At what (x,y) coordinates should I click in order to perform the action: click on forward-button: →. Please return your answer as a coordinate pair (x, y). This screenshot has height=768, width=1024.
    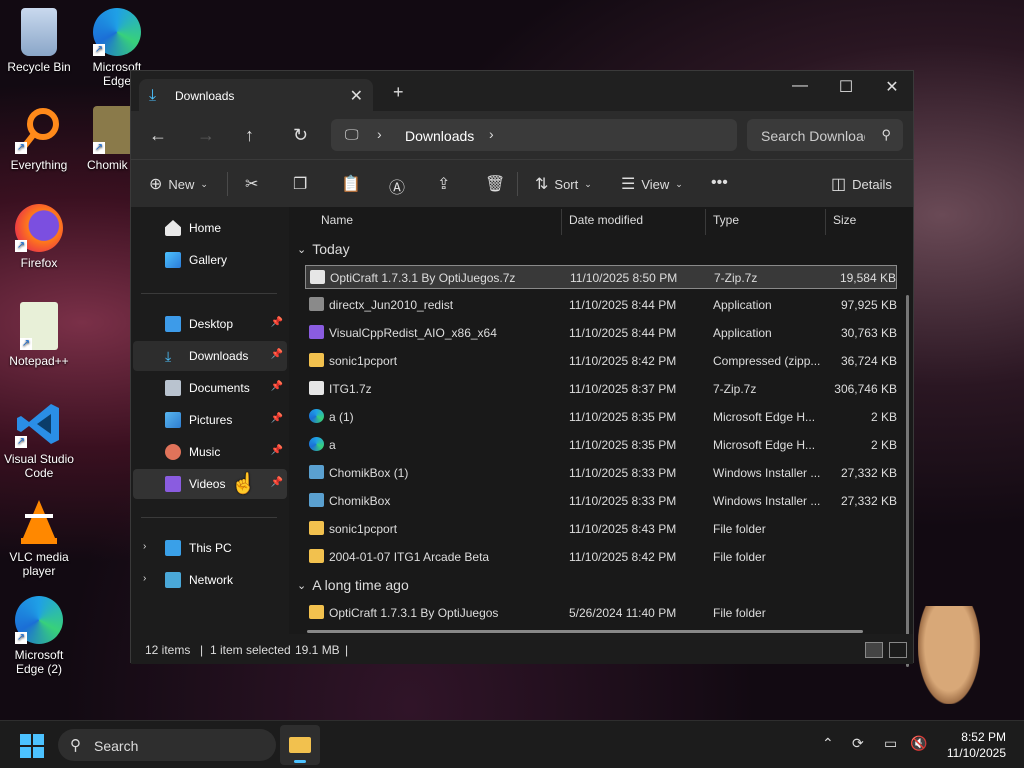
    Looking at the image, I should click on (206, 135).